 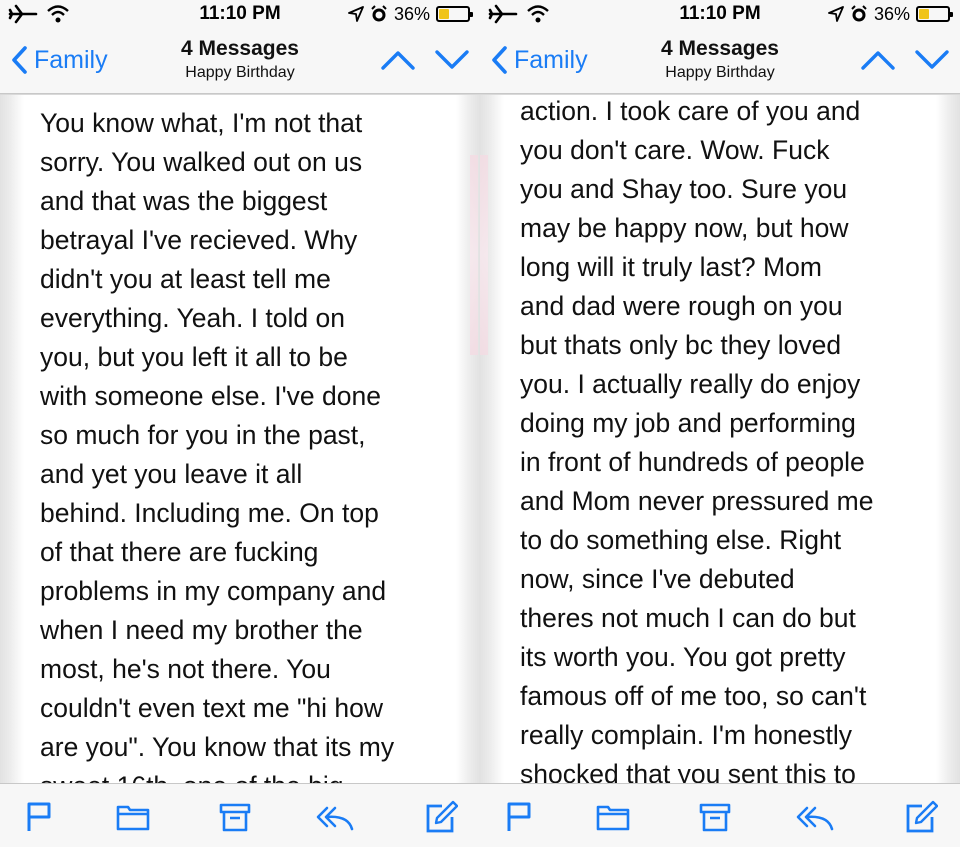 What do you see at coordinates (688, 771) in the screenshot?
I see `message-line: shocked that you sent this to` at bounding box center [688, 771].